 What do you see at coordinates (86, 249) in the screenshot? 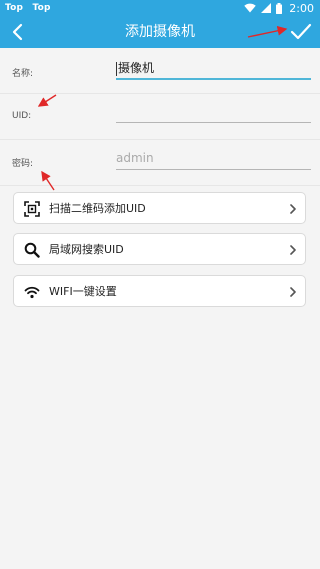
I see `lan-search-label: 局域网搜索UID` at bounding box center [86, 249].